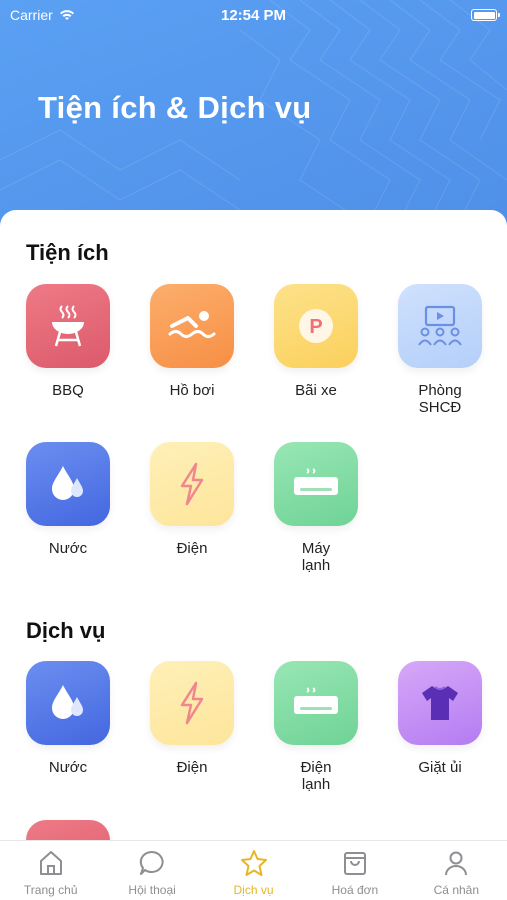 This screenshot has height=900, width=507. I want to click on status-bar: Carrier 12:54 PM, so click(253, 15).